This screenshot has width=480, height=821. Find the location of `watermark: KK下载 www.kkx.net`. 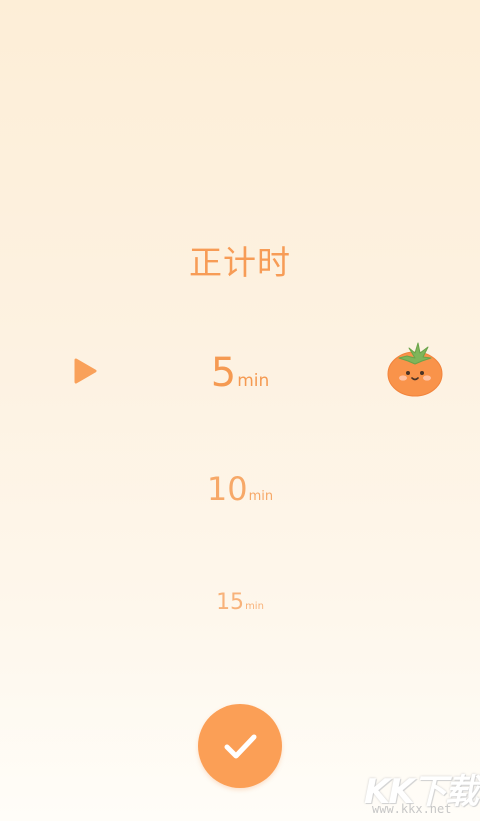

watermark: KK下载 www.kkx.net is located at coordinates (420, 791).